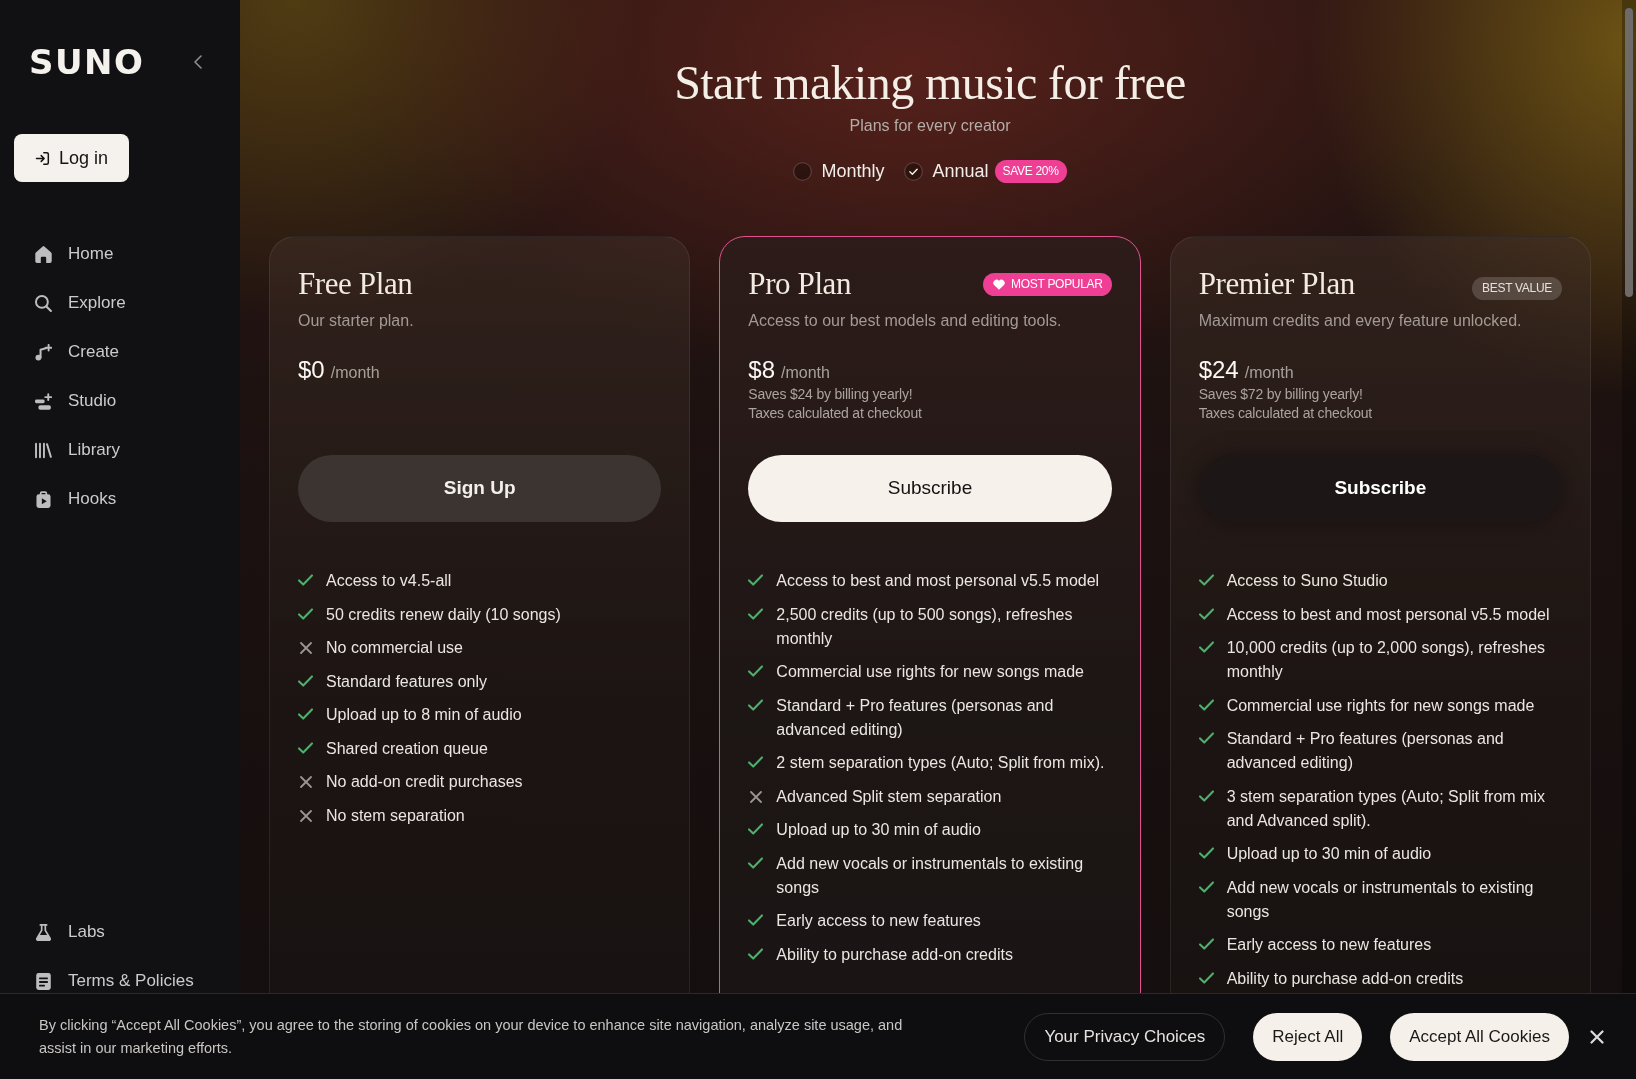 This screenshot has width=1636, height=1079. What do you see at coordinates (43, 303) in the screenshot?
I see `search-icon` at bounding box center [43, 303].